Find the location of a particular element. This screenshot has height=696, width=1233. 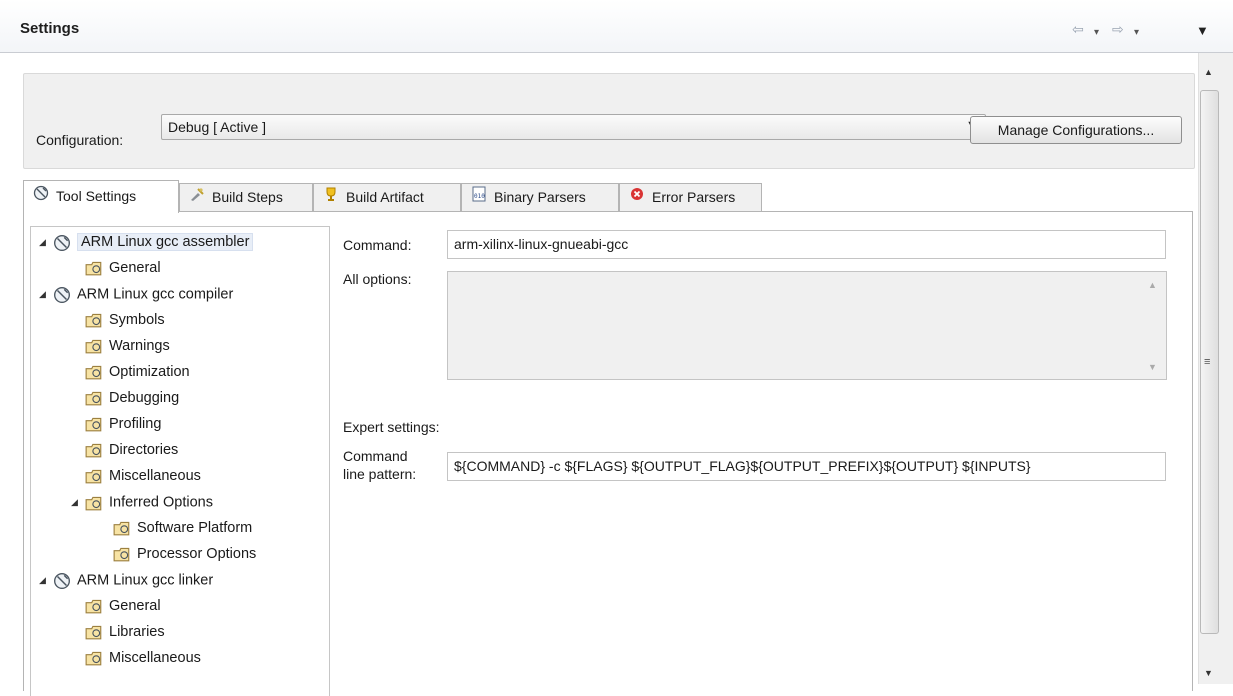

configuration-select: Debug [ Active ] ▼ is located at coordinates (573, 127).